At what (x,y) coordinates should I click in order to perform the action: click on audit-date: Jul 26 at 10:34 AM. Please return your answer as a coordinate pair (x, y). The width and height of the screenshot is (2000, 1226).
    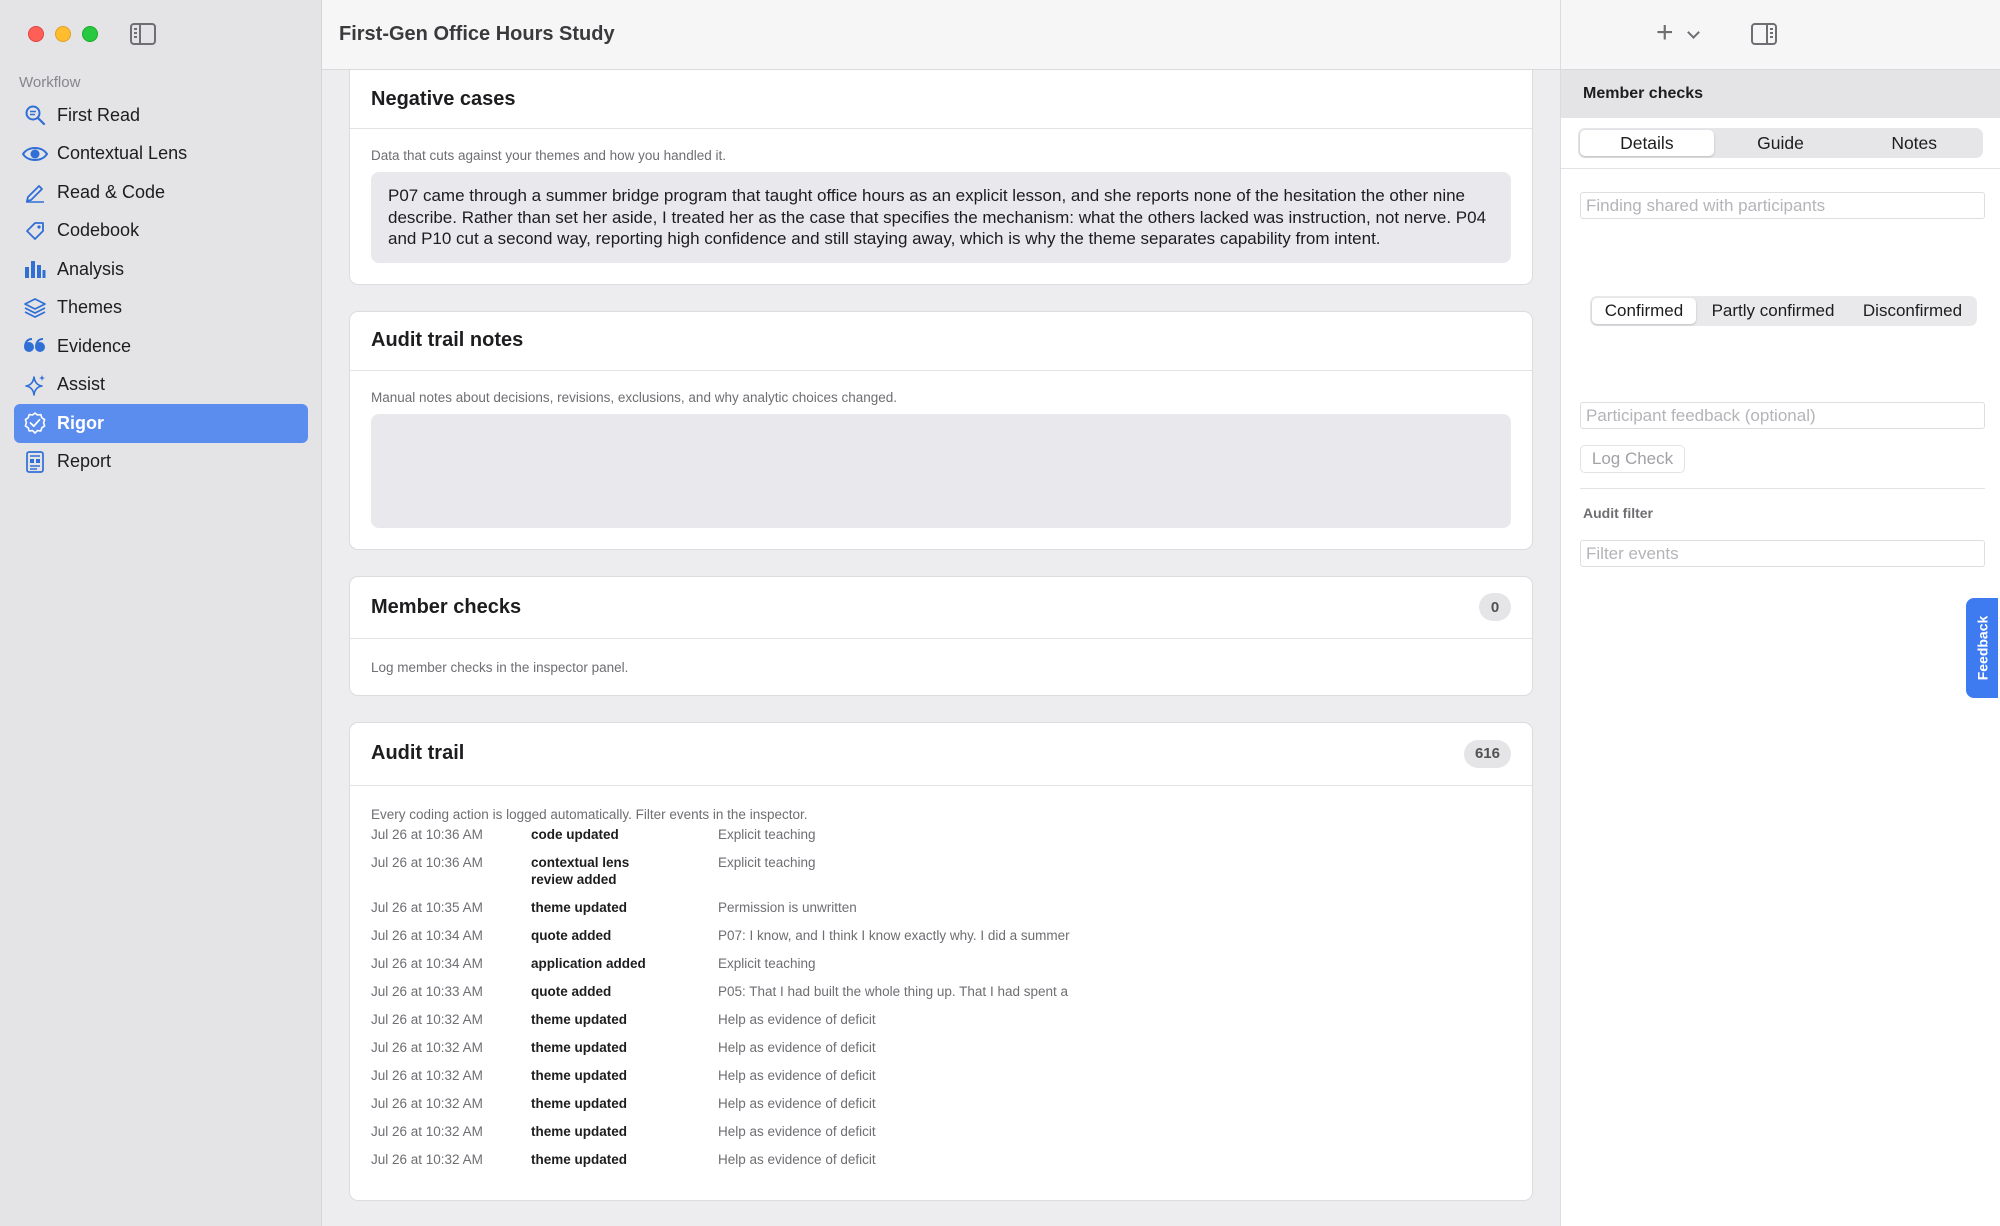
    Looking at the image, I should click on (427, 935).